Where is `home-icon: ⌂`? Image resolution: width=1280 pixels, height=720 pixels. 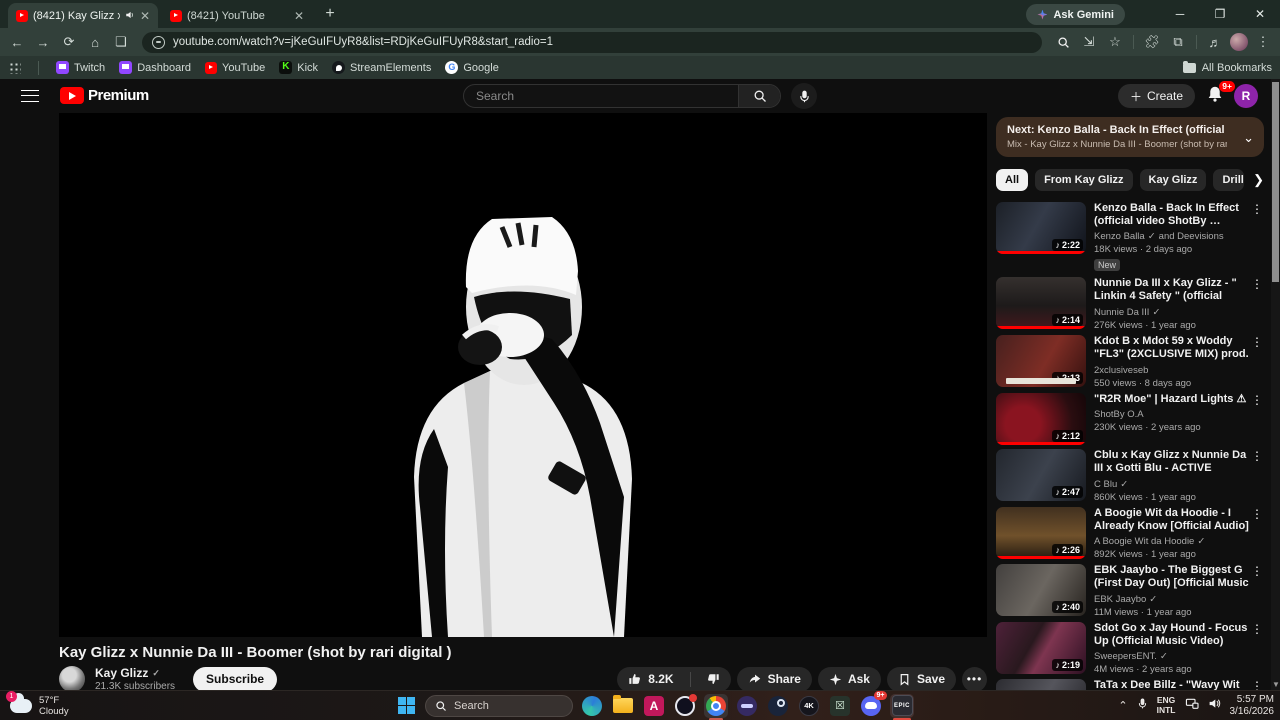
home-icon: ⌂ is located at coordinates (95, 42).